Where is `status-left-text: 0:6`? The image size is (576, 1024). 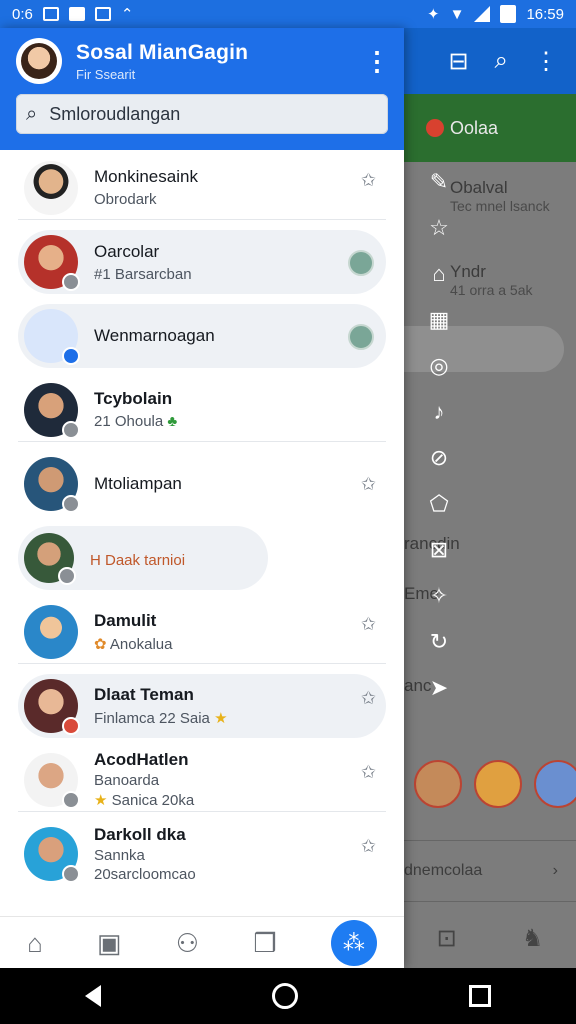 status-left-text: 0:6 is located at coordinates (22, 14).